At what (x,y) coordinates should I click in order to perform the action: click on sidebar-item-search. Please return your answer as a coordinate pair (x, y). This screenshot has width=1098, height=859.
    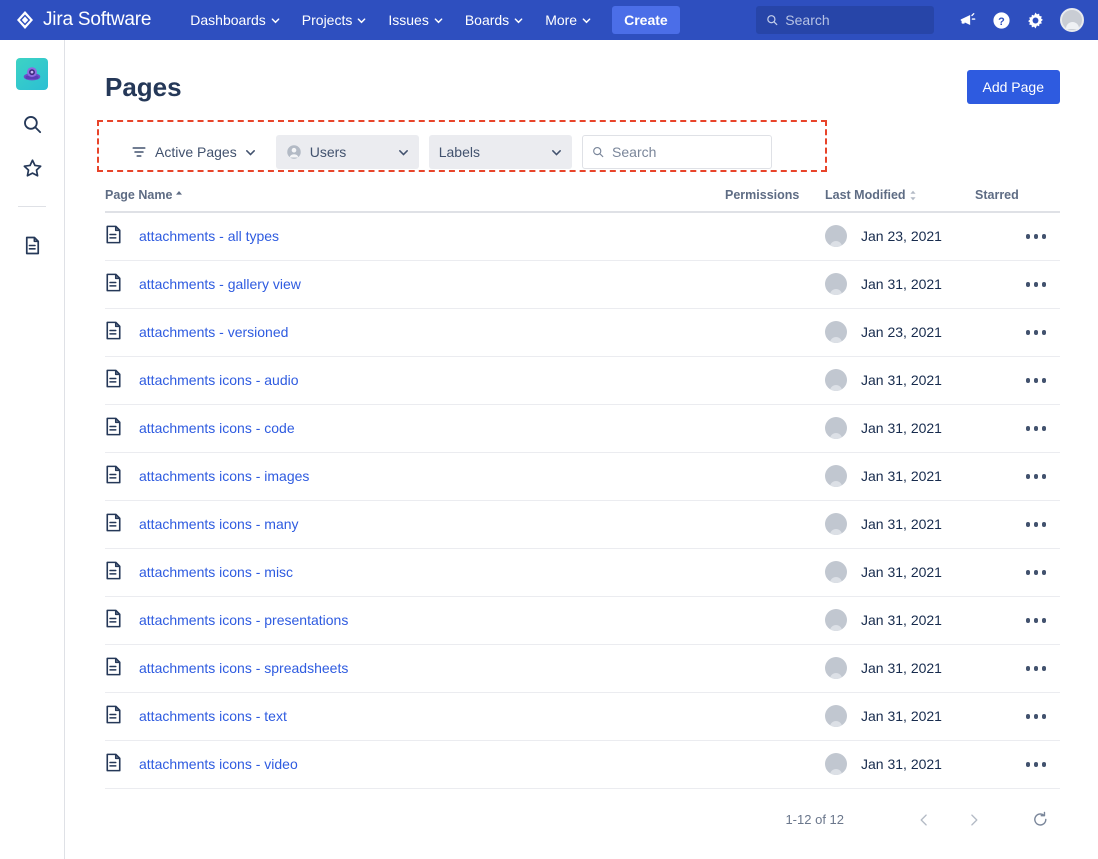
    Looking at the image, I should click on (32, 124).